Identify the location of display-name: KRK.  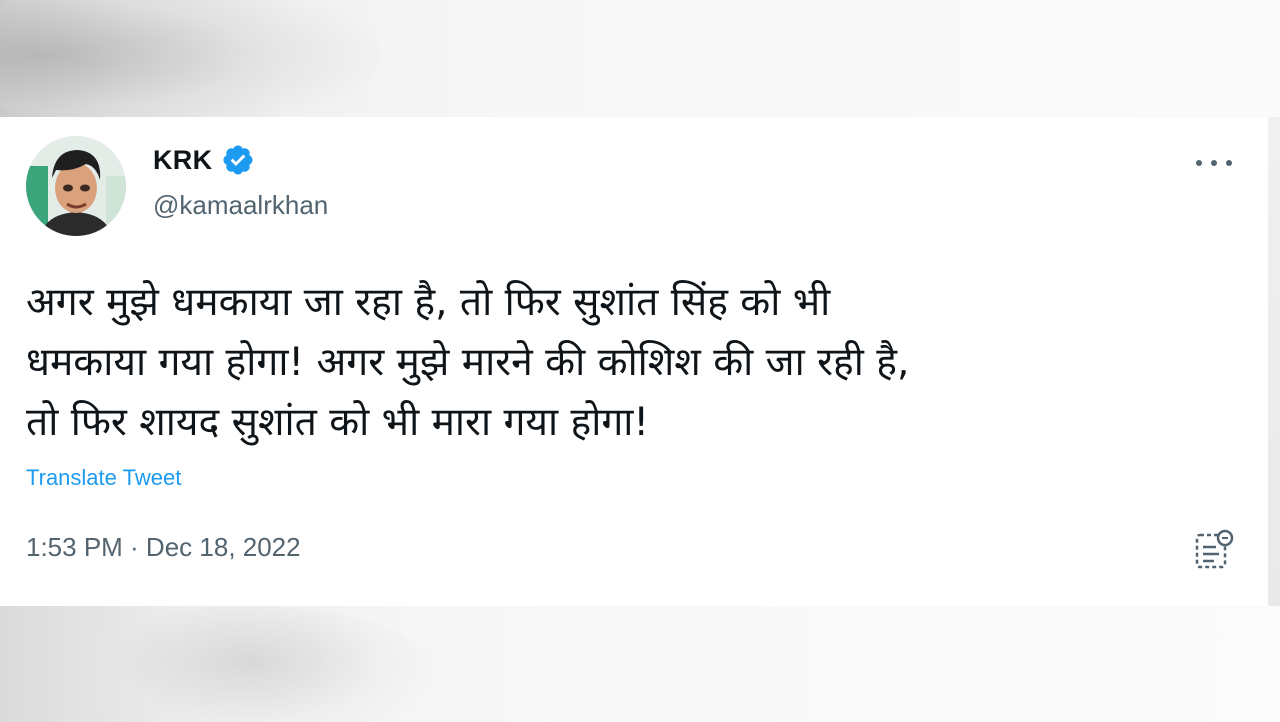
(182, 160).